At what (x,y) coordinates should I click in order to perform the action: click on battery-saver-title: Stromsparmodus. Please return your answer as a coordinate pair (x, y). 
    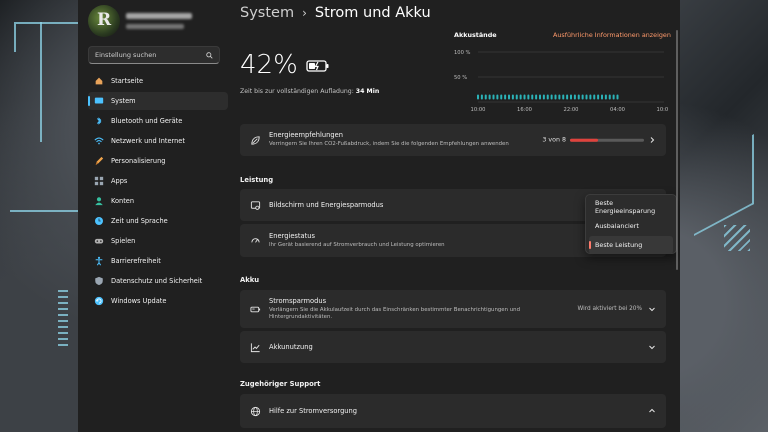
    Looking at the image, I should click on (298, 300).